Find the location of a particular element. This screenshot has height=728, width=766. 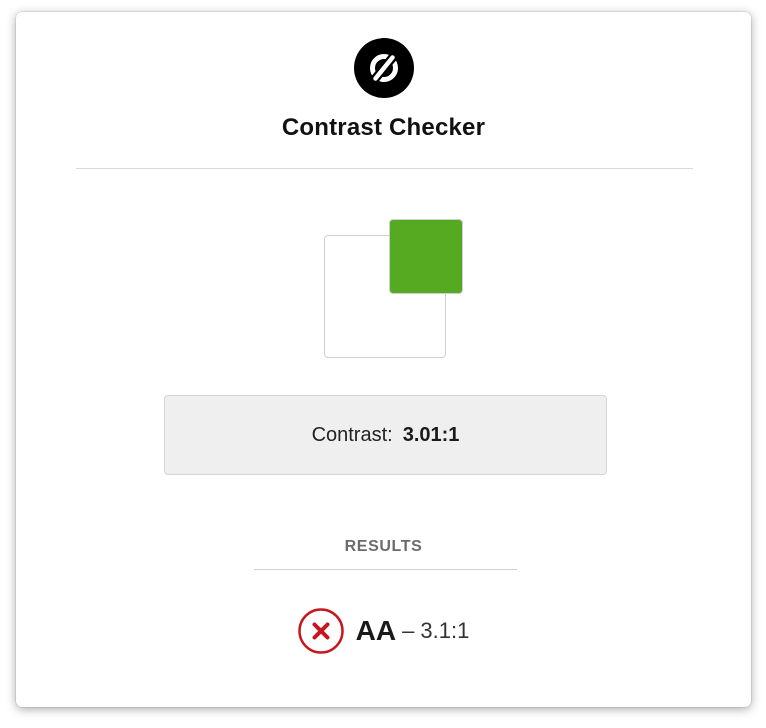

logo-icon is located at coordinates (384, 68).